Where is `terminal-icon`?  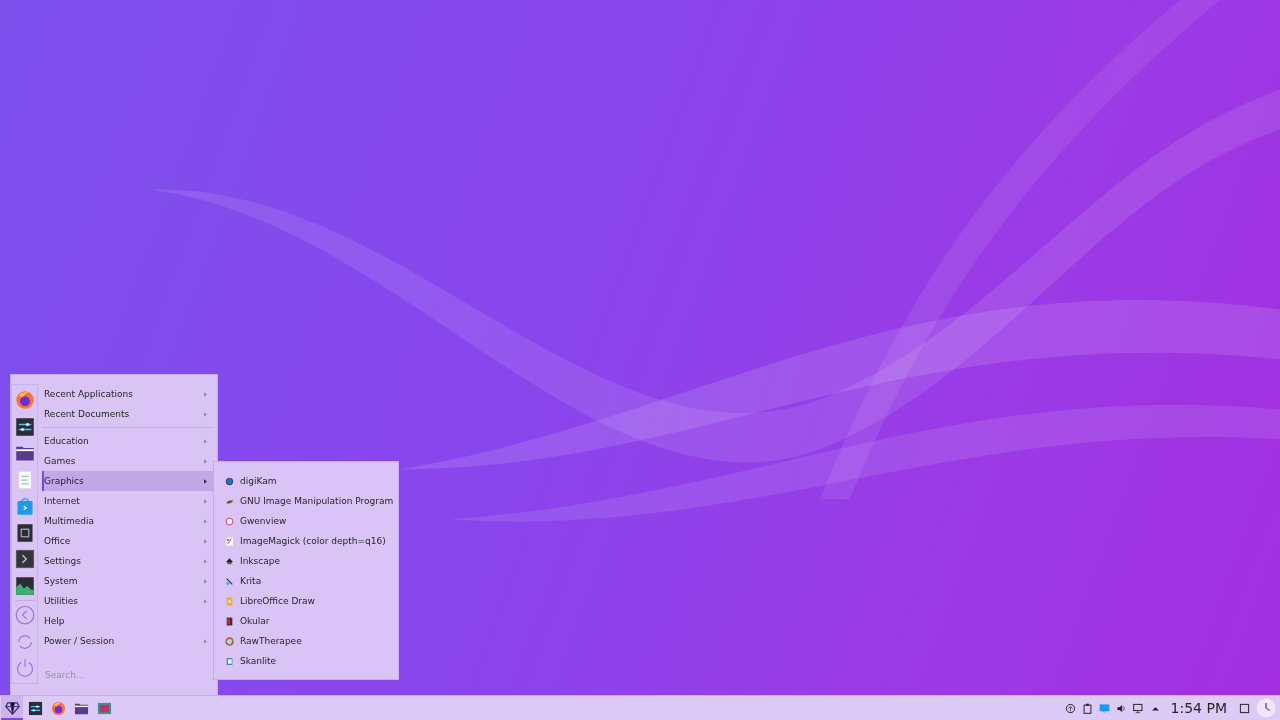
terminal-icon is located at coordinates (24, 559).